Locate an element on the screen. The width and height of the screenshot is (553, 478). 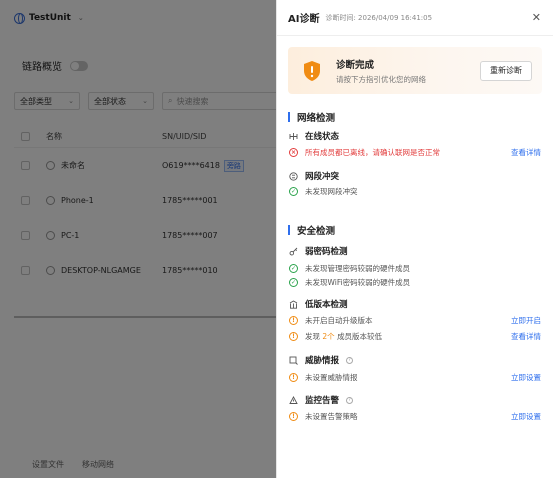
weak-wifi-password-result: ✓ 未发现WiFi密码较弱的硬件成员 is located at coordinates (415, 282).